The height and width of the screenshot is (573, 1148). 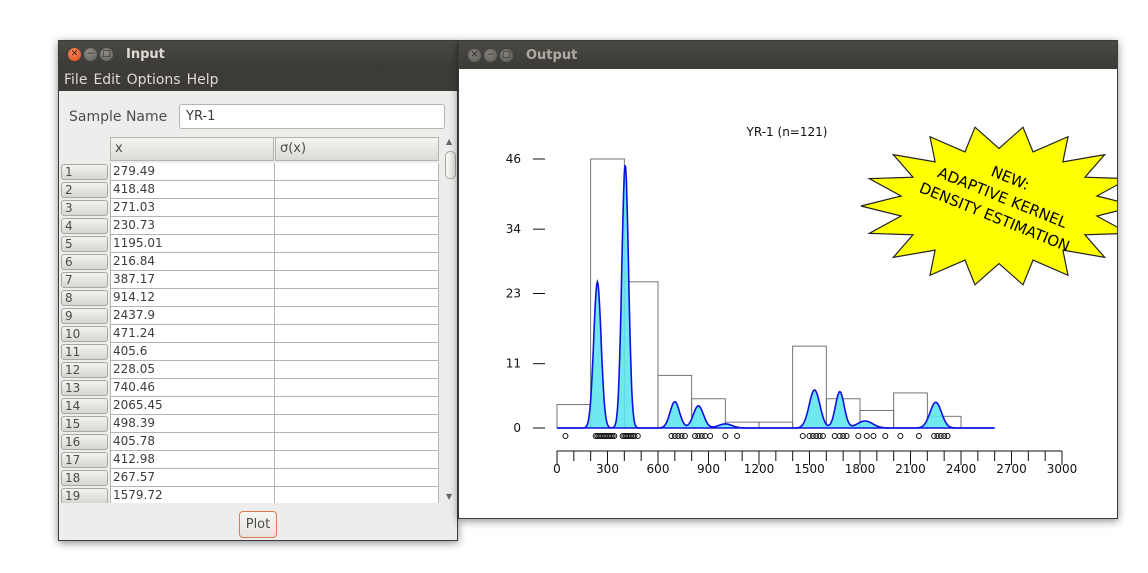 I want to click on row-number-button: 7, so click(x=84, y=280).